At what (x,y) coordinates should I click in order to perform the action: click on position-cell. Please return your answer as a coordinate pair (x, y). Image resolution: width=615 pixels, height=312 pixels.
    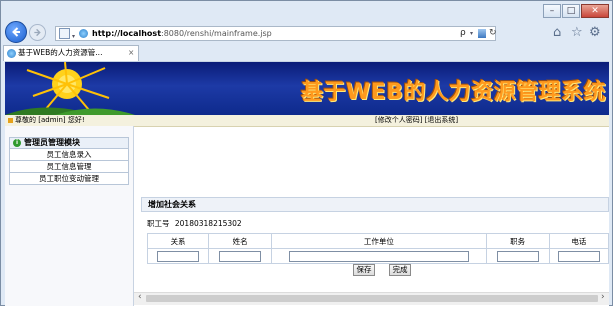
    Looking at the image, I should click on (517, 256).